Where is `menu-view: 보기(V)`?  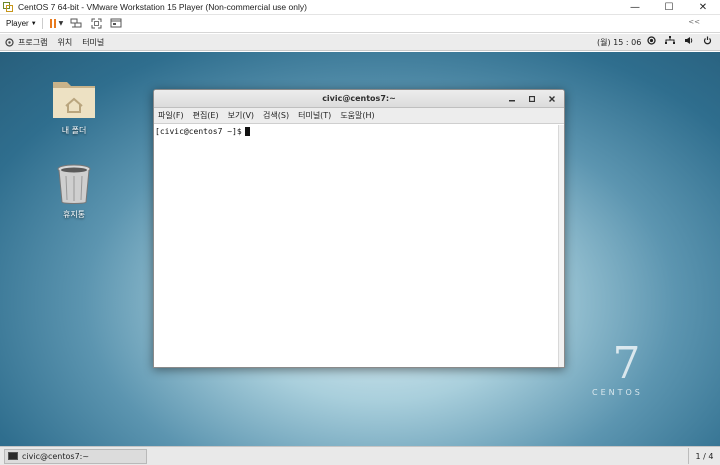
menu-view: 보기(V) is located at coordinates (241, 115).